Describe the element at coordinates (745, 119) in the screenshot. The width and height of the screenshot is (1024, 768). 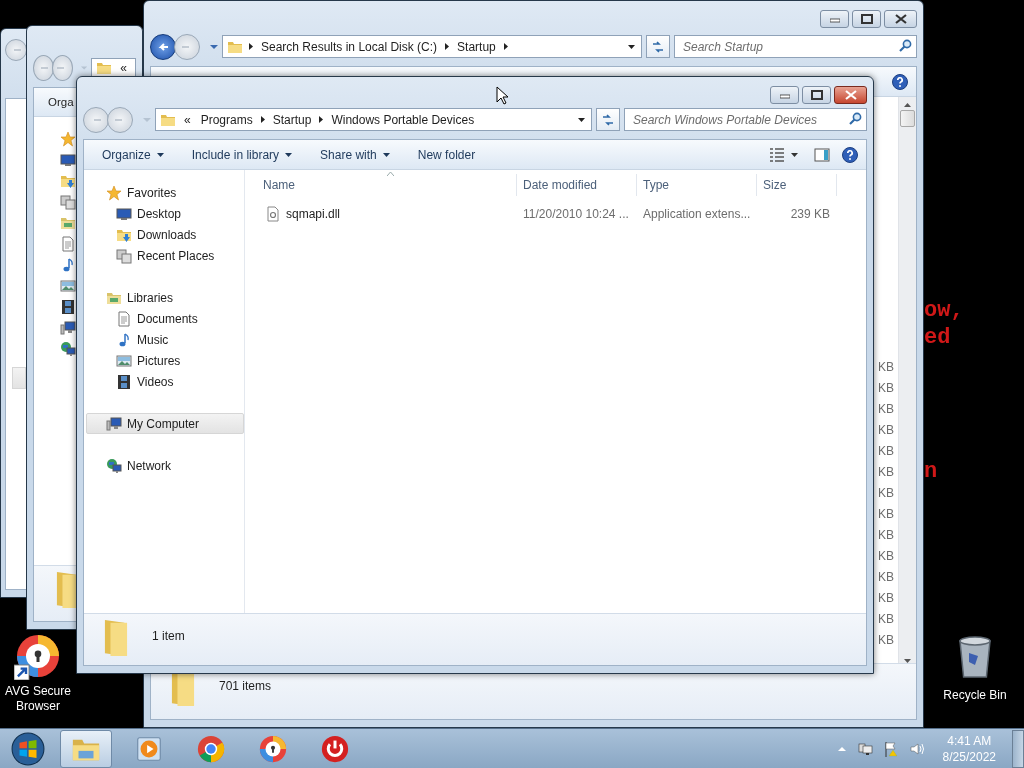
I see `search-field: Search Windows Portable Devices` at that location.